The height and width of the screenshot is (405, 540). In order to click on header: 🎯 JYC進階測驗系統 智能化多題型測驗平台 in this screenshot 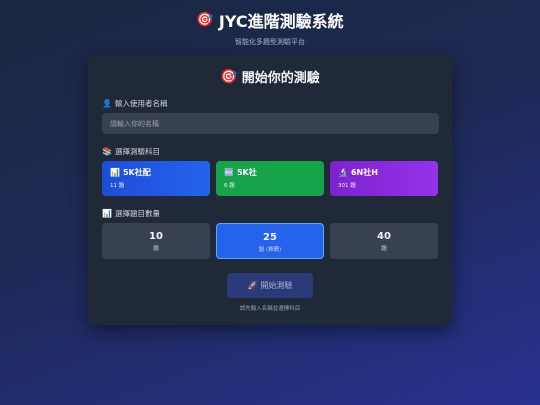, I will do `click(270, 27)`.